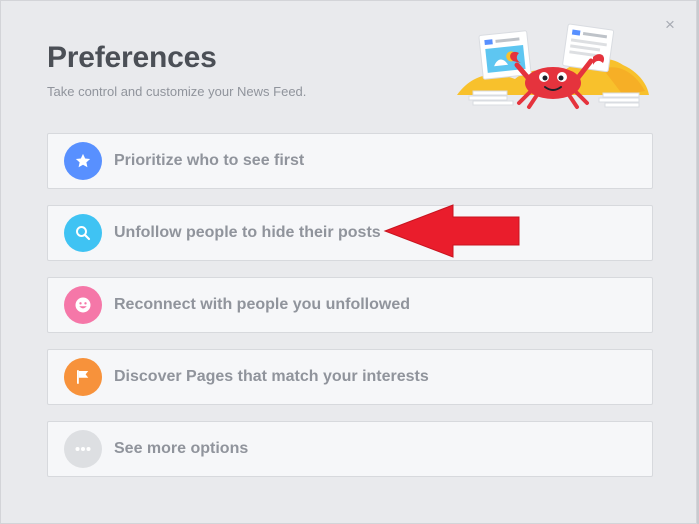 Image resolution: width=699 pixels, height=524 pixels. I want to click on search-icon, so click(83, 233).